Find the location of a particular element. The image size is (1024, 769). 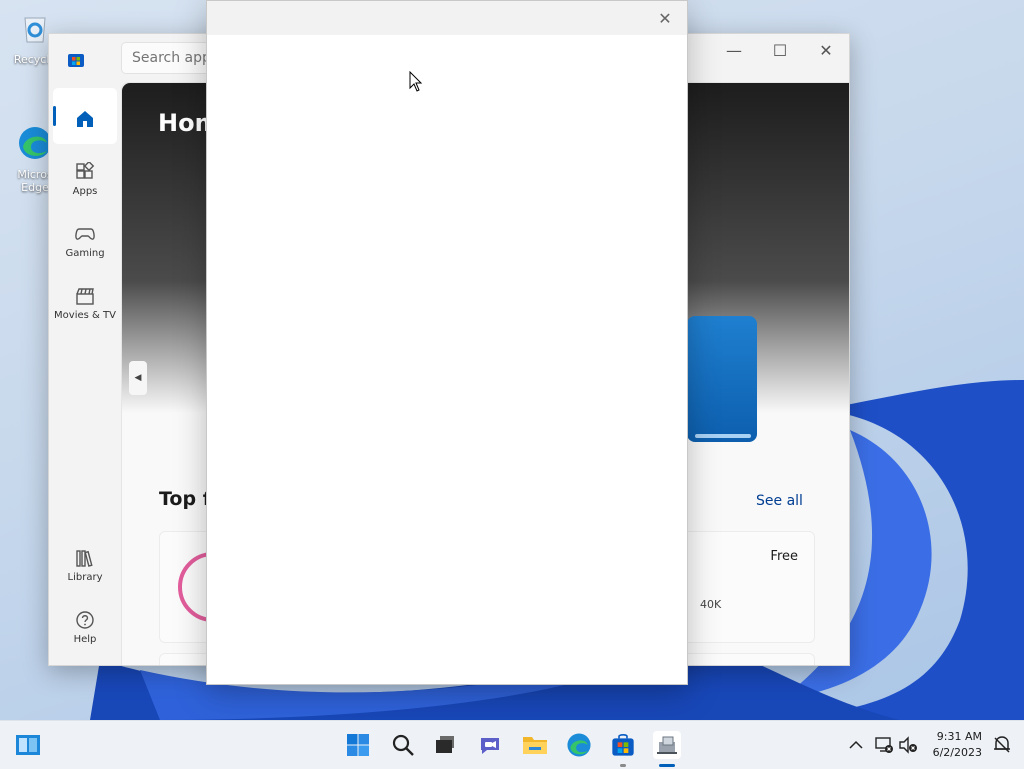

teams-chat-icon is located at coordinates (490, 746).